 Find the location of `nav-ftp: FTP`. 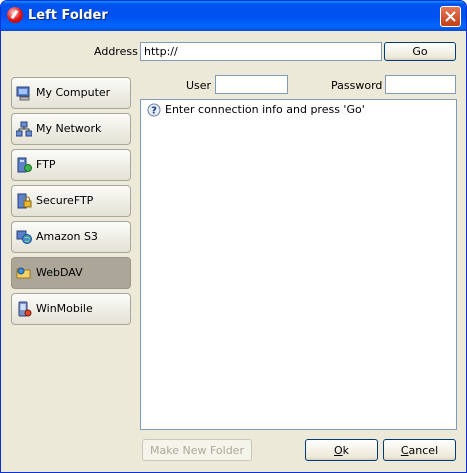

nav-ftp: FTP is located at coordinates (71, 165).